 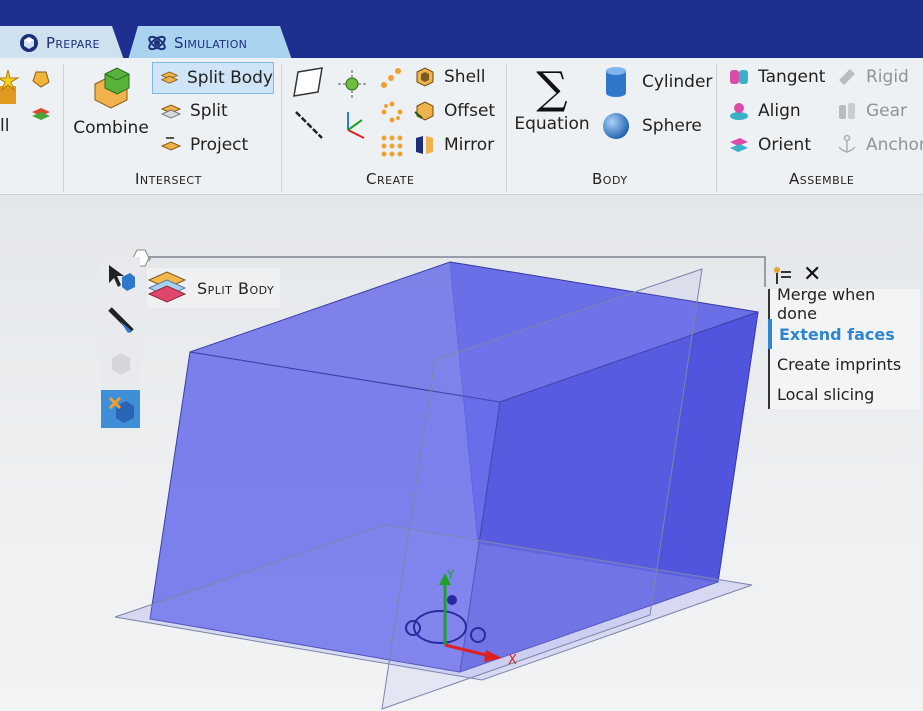 What do you see at coordinates (739, 145) in the screenshot?
I see `orient-icon` at bounding box center [739, 145].